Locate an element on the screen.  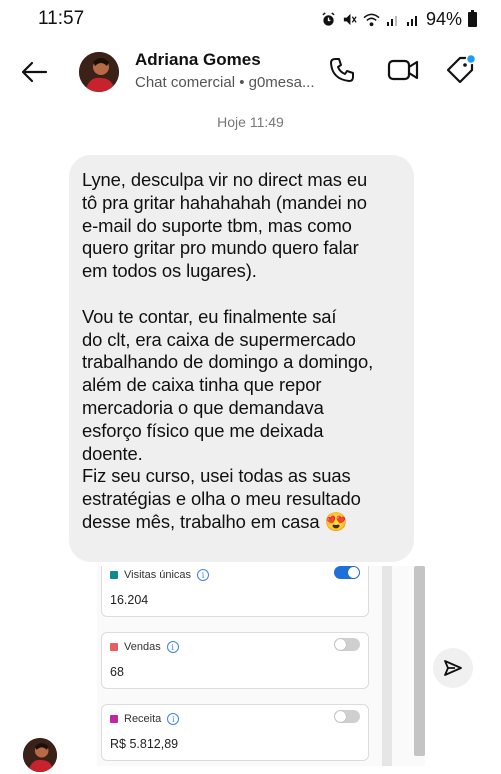
call-button is located at coordinates (342, 70).